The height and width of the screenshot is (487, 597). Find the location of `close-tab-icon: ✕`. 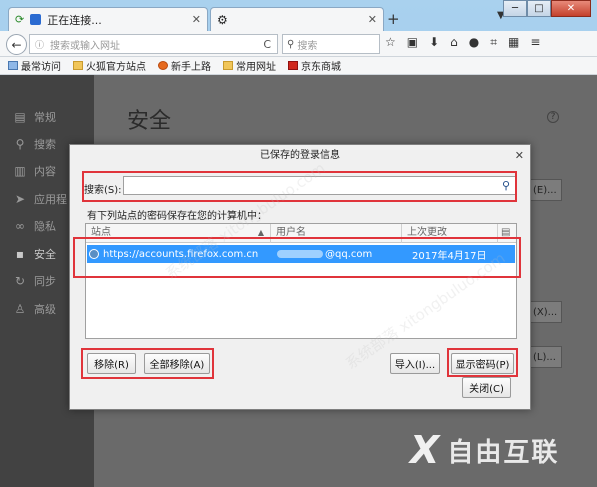

close-tab-icon: ✕ is located at coordinates (196, 19).